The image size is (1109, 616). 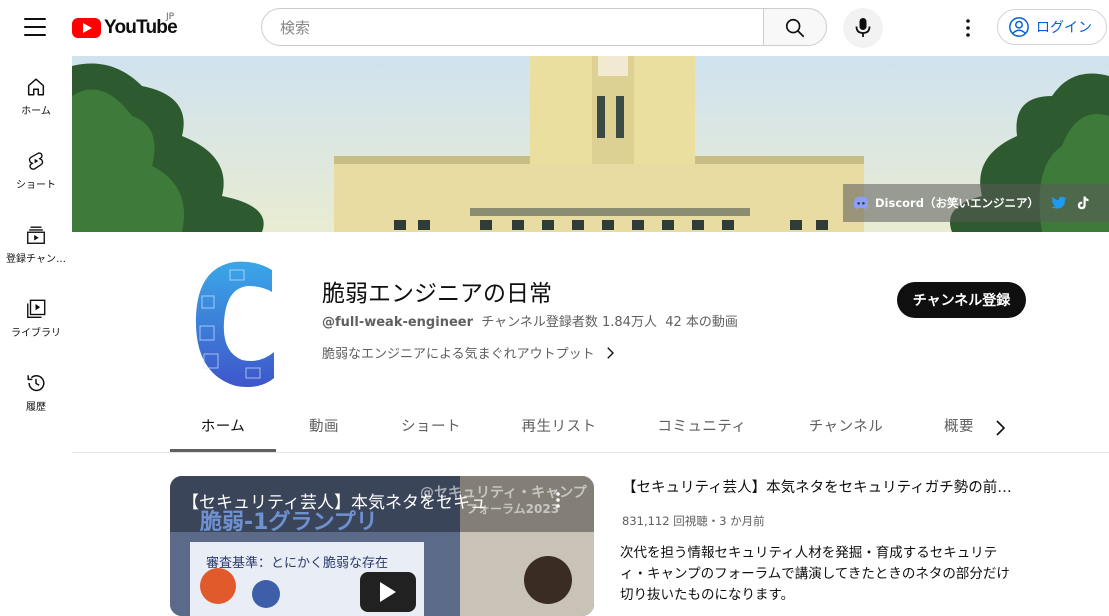 I want to click on voice-search-button, so click(x=863, y=28).